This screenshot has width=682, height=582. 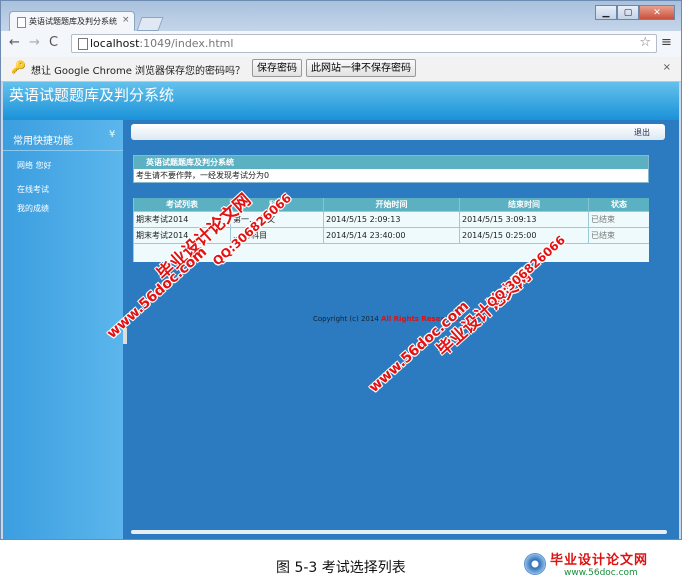 I want to click on new-tab-button, so click(x=150, y=24).